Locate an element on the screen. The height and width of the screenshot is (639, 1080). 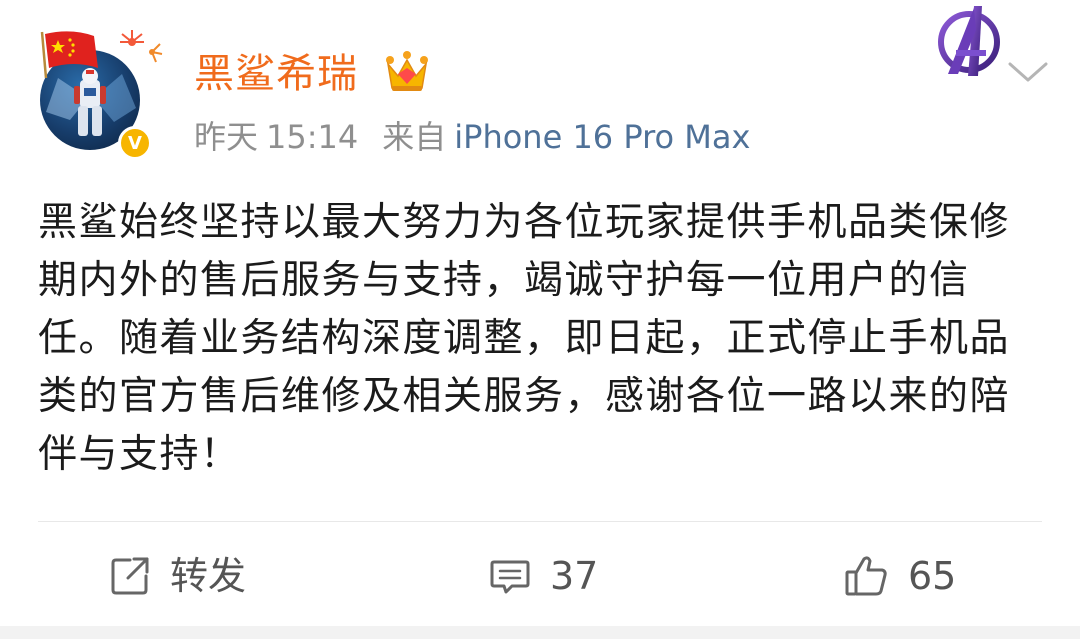
chevron-down-icon is located at coordinates (1028, 72).